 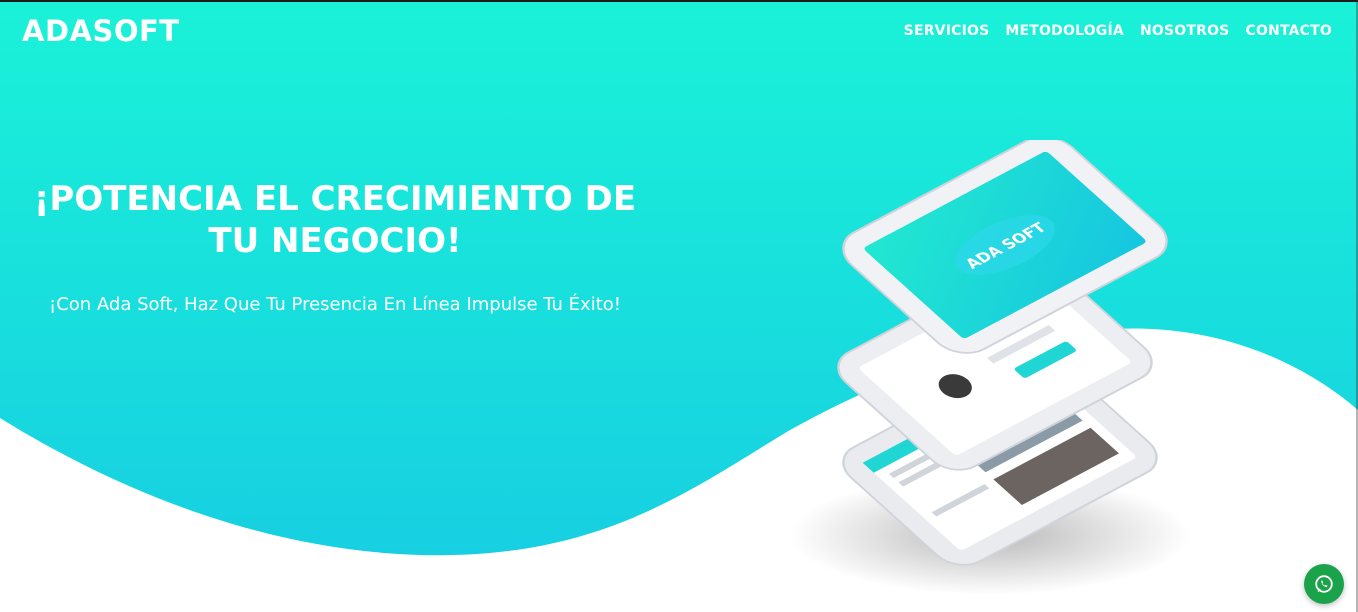 What do you see at coordinates (679, 1) in the screenshot?
I see `top-border` at bounding box center [679, 1].